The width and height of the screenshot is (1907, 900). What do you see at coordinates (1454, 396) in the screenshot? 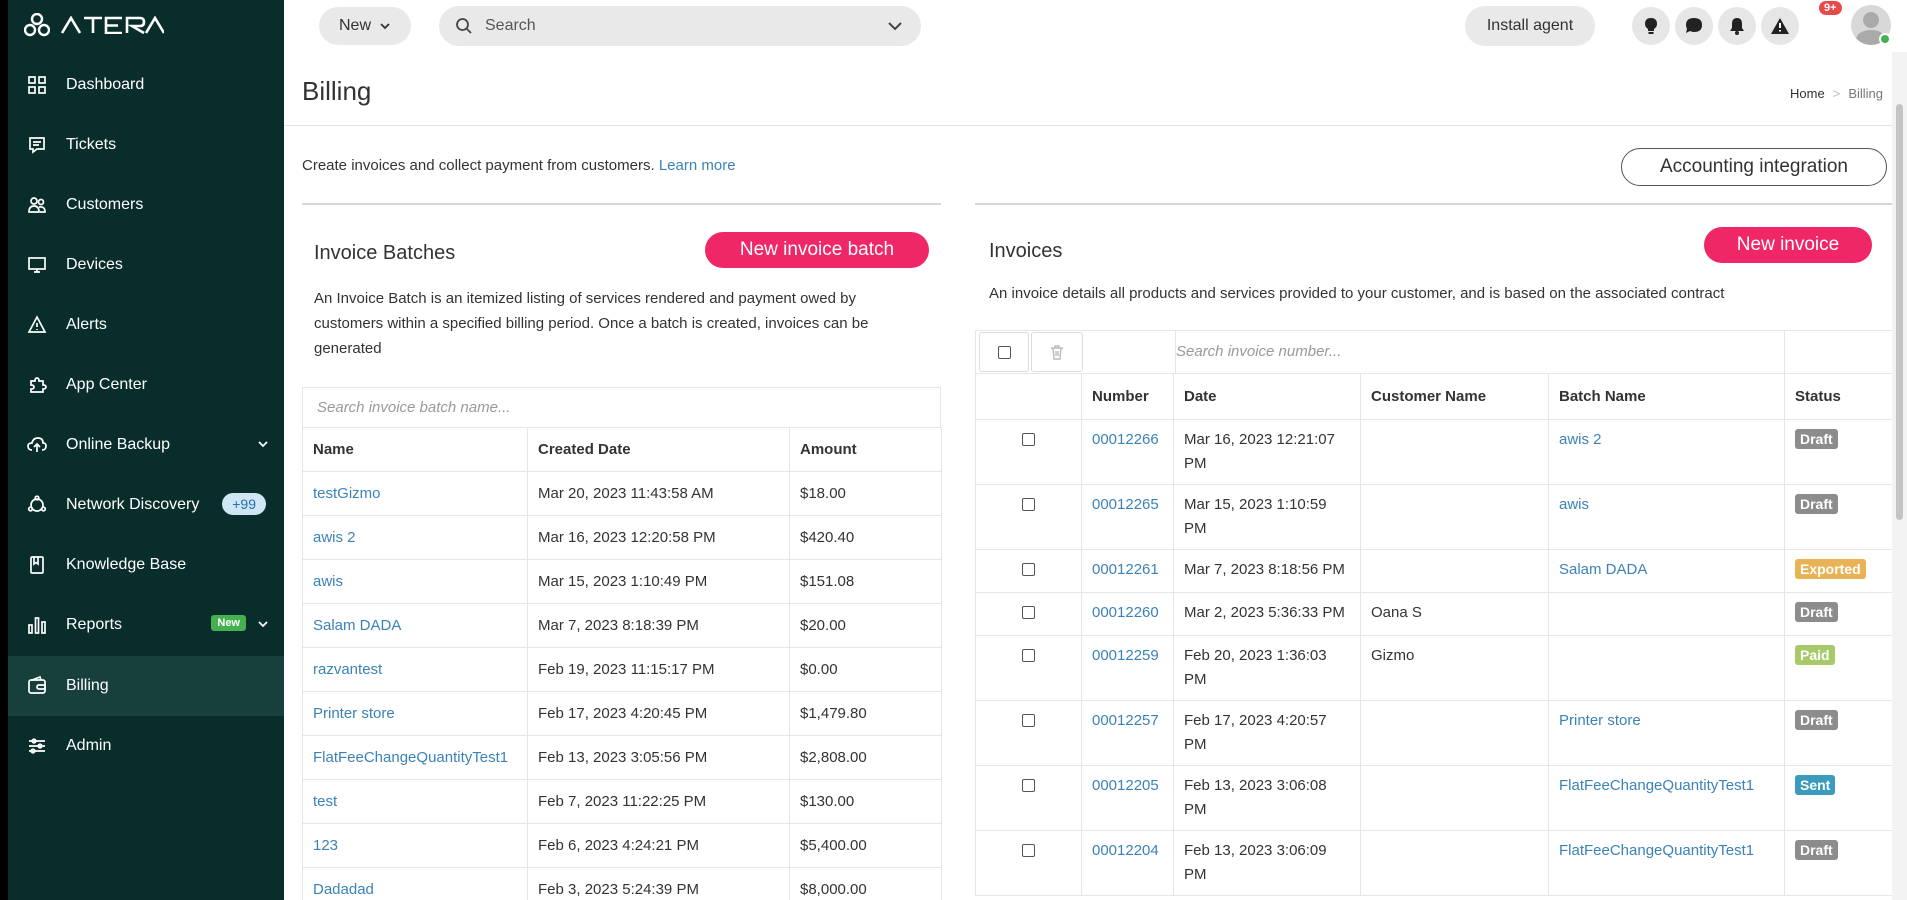
I see `column-header: Customer Name` at bounding box center [1454, 396].